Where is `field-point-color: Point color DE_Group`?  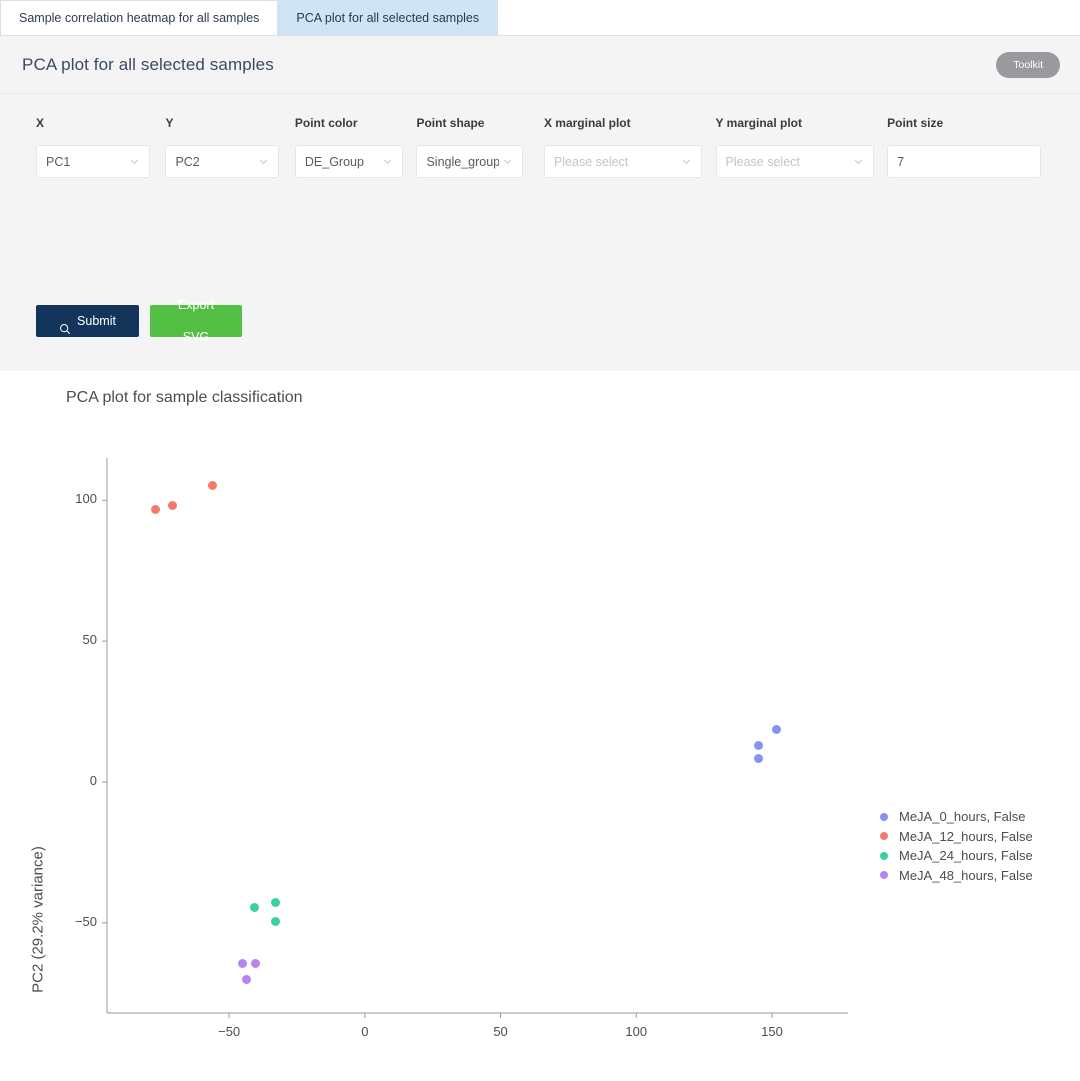
field-point-color: Point color DE_Group is located at coordinates (355, 147).